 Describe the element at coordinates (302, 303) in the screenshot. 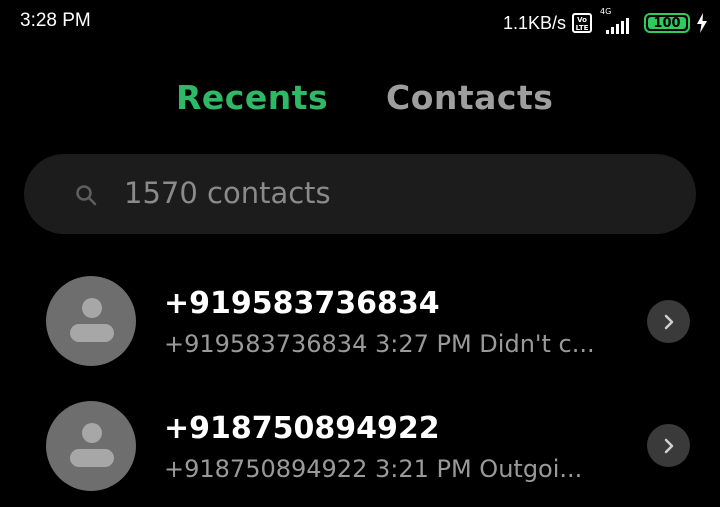

I see `call-name: +919583736834` at that location.